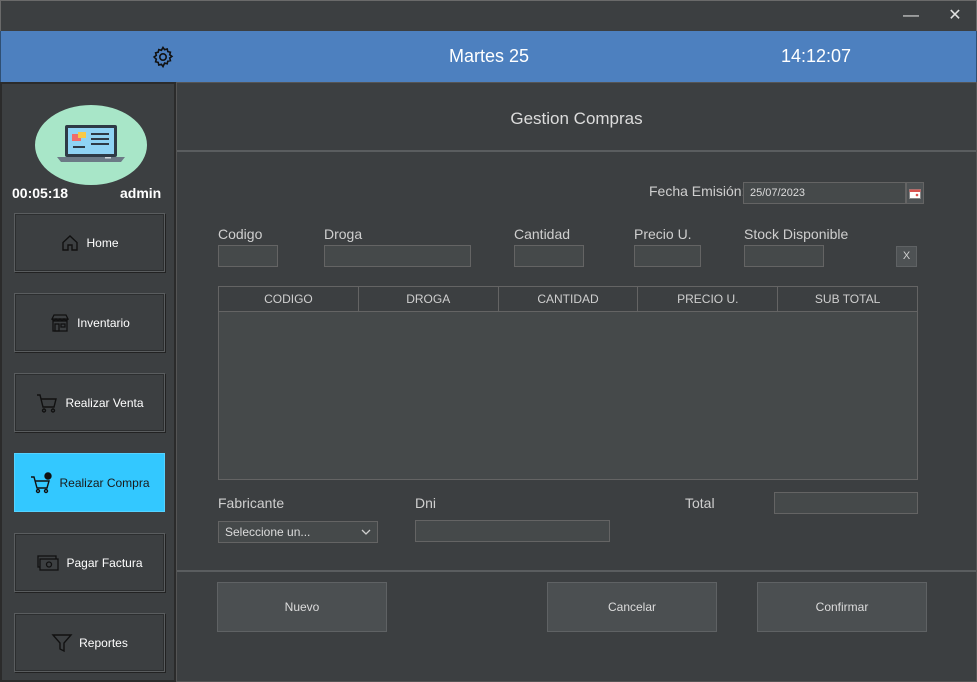 Image resolution: width=977 pixels, height=682 pixels. What do you see at coordinates (70, 242) in the screenshot?
I see `home-icon` at bounding box center [70, 242].